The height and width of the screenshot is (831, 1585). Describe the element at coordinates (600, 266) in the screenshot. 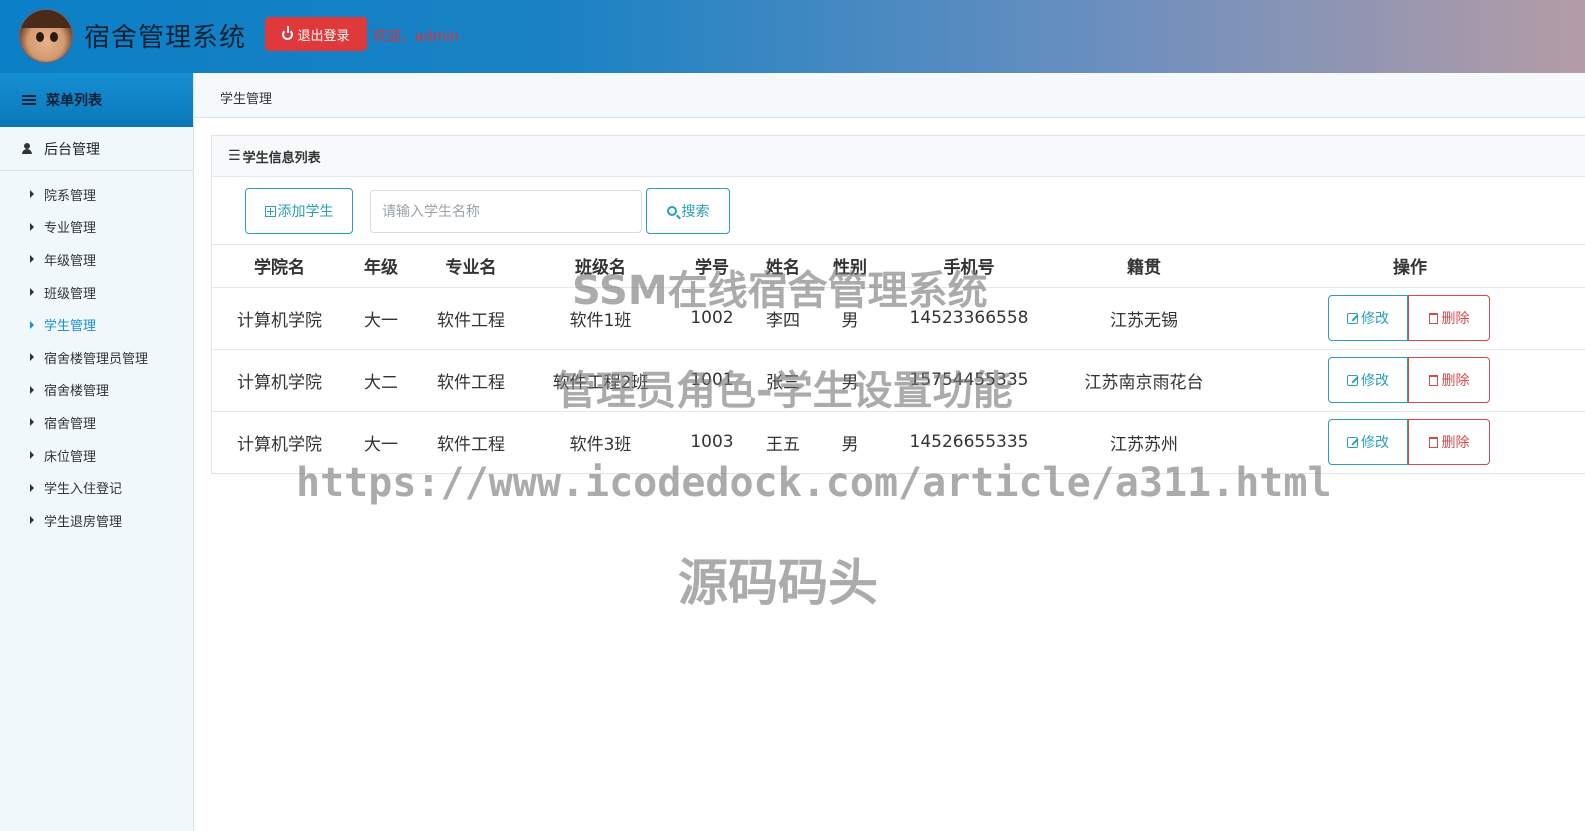

I see `column-header: 班级名` at that location.